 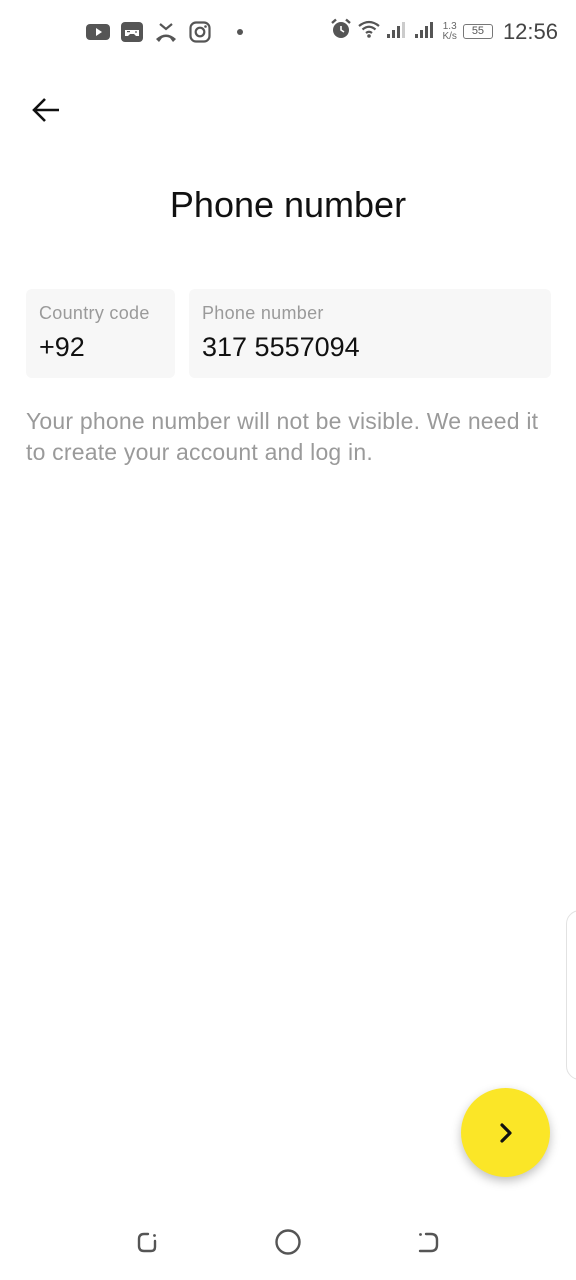 What do you see at coordinates (240, 32) in the screenshot?
I see `notification-dot-icon` at bounding box center [240, 32].